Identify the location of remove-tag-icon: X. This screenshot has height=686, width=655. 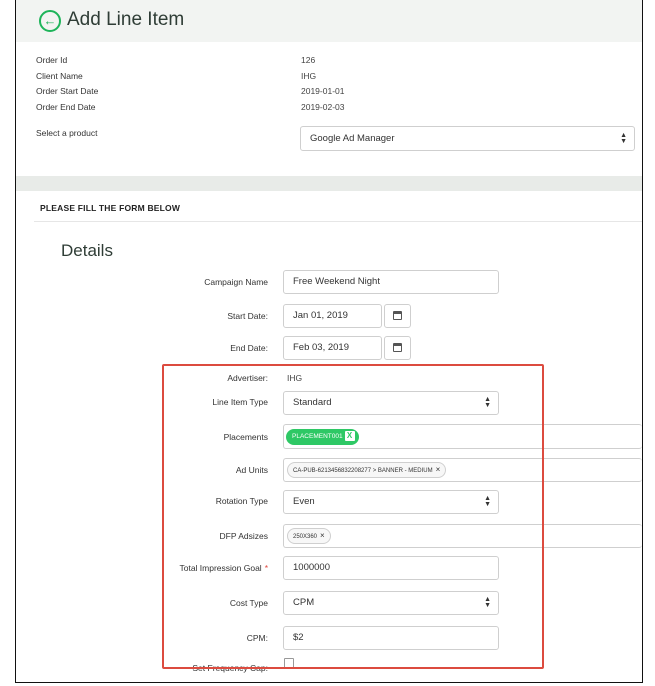
(349, 436).